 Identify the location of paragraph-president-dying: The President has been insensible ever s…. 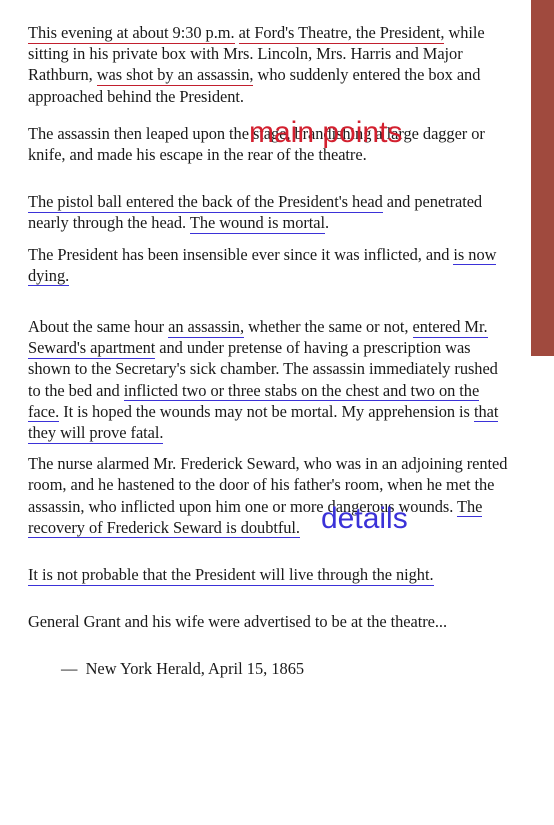
(269, 265).